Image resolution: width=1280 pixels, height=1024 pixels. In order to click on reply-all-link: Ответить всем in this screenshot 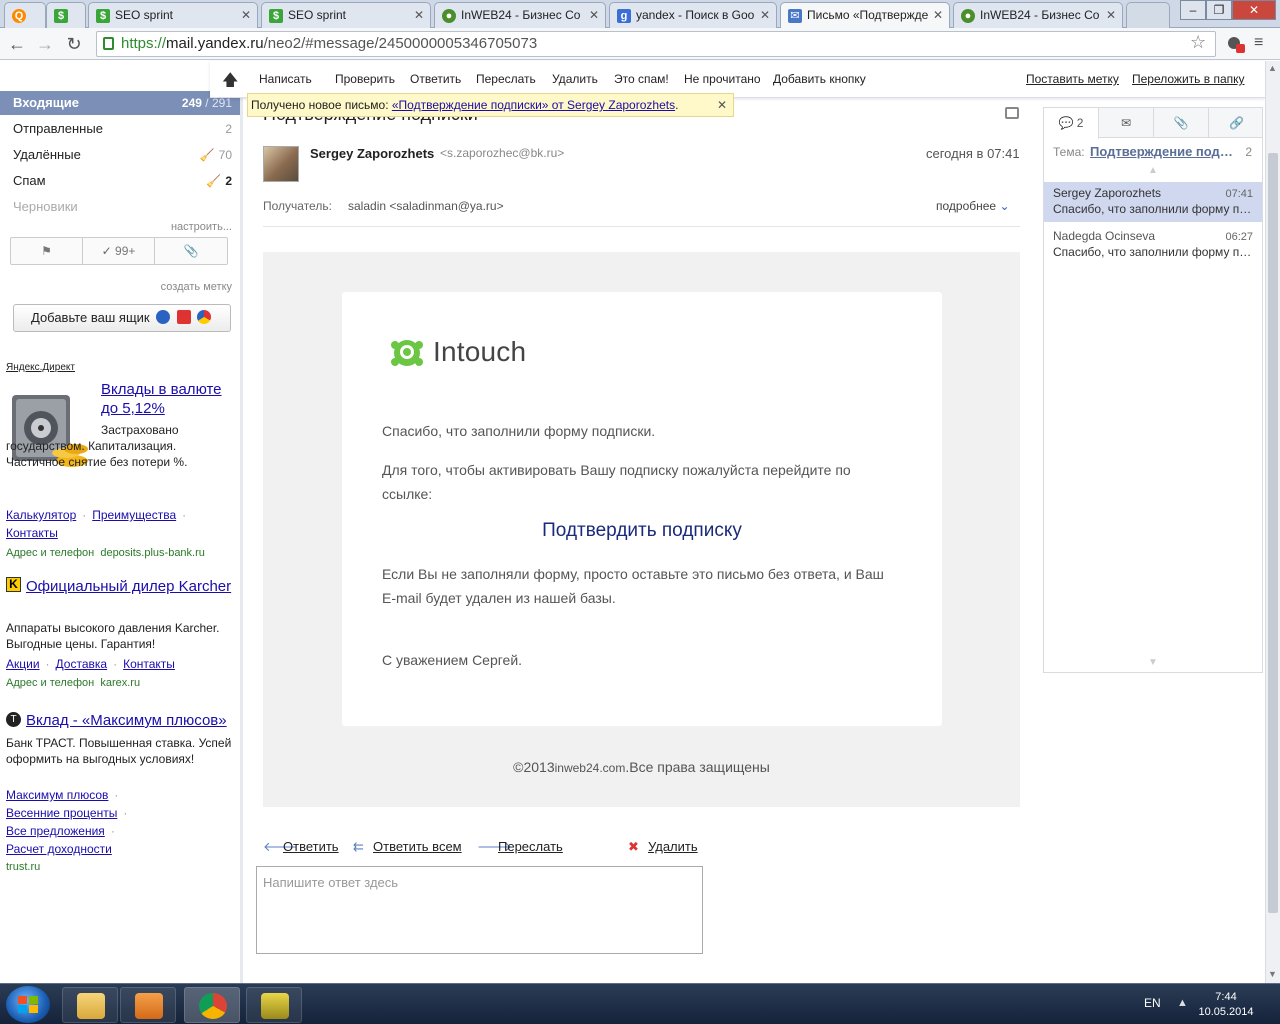, I will do `click(417, 846)`.